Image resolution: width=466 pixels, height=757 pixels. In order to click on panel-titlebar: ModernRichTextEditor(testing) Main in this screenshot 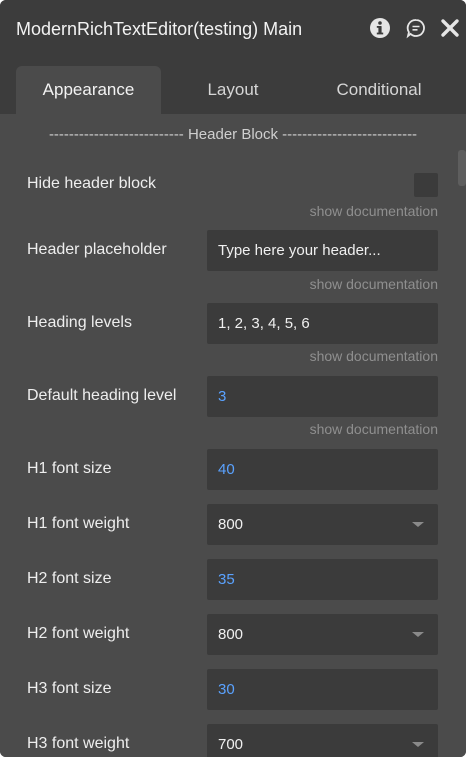, I will do `click(233, 29)`.